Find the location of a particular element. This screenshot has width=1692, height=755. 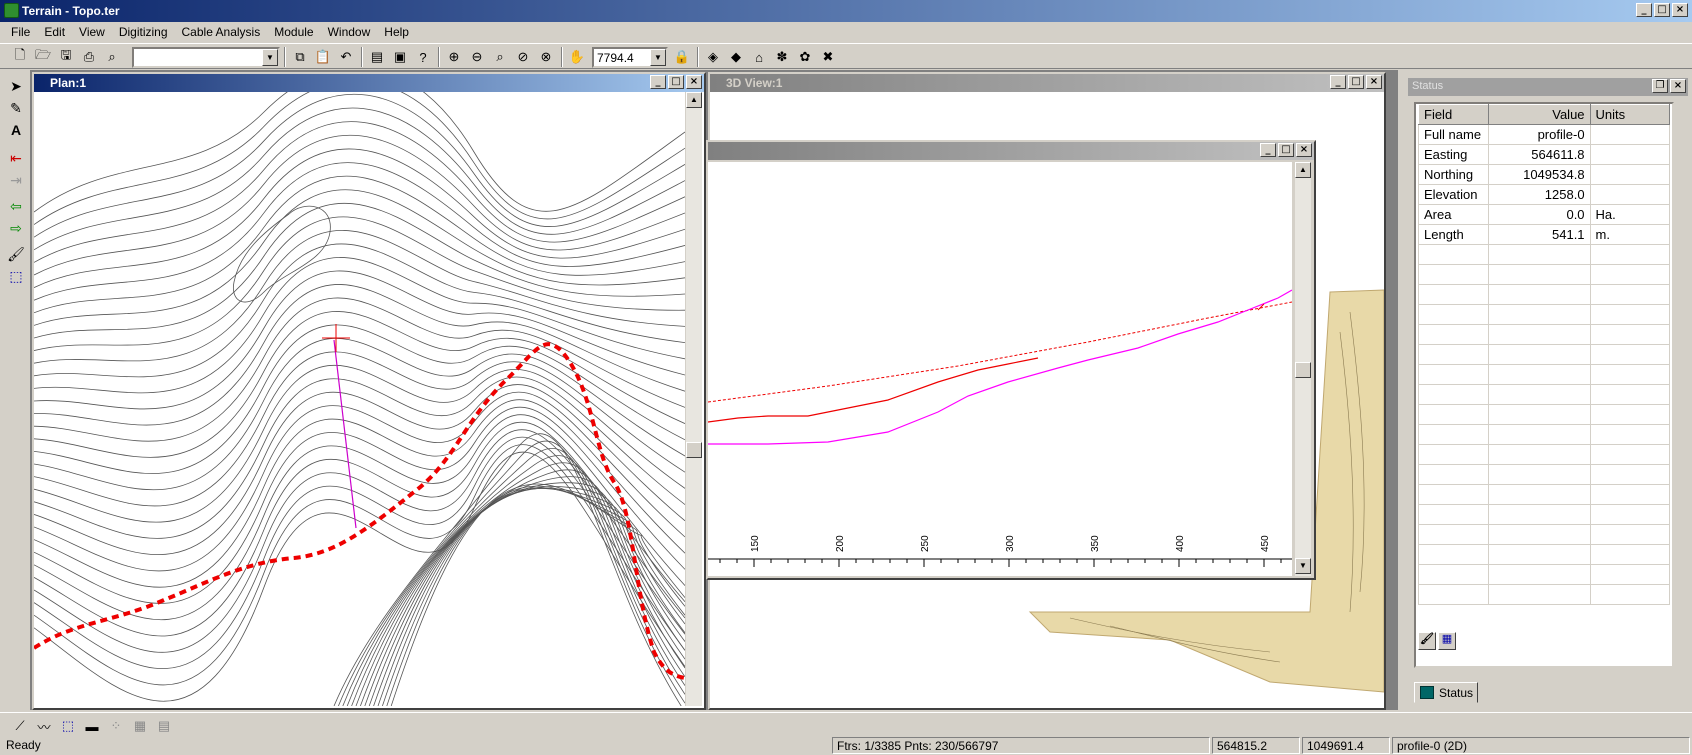

lock-icon: 🔒 is located at coordinates (682, 57).